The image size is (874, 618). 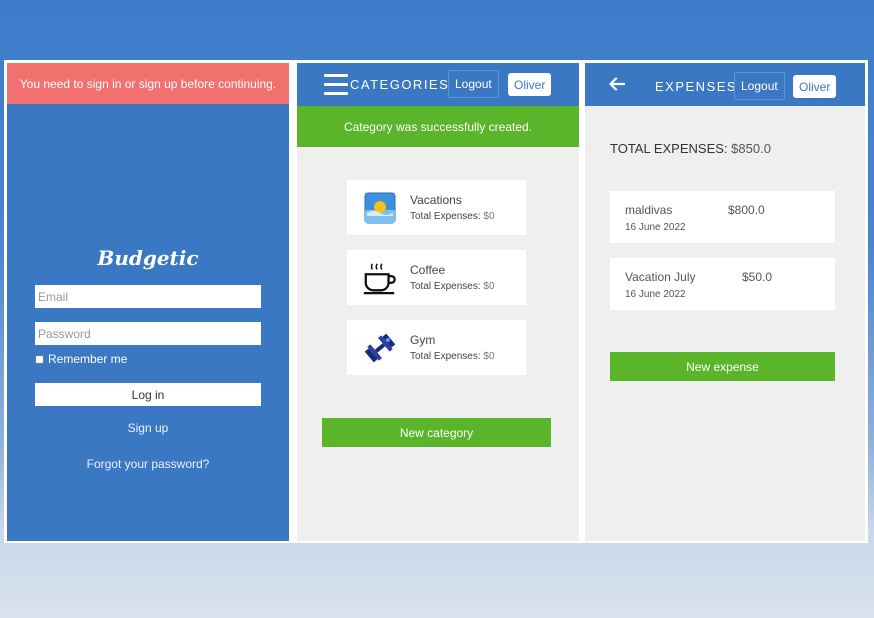 What do you see at coordinates (757, 277) in the screenshot?
I see `expense-amount: $50.0` at bounding box center [757, 277].